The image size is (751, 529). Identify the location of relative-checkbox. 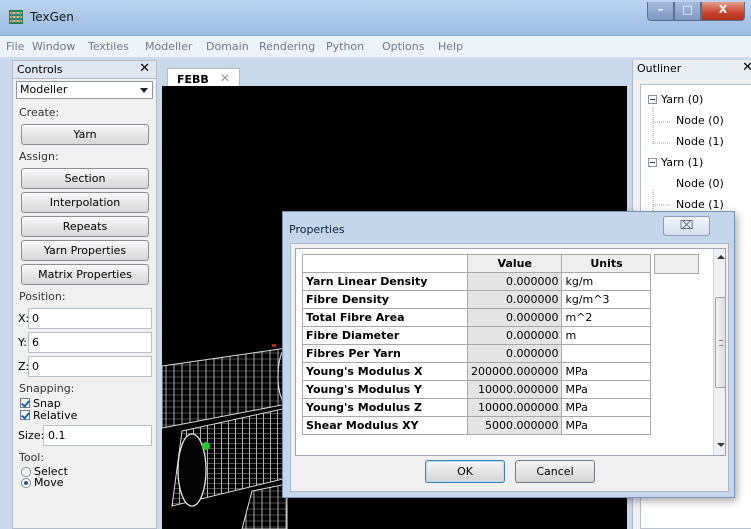
(25, 415).